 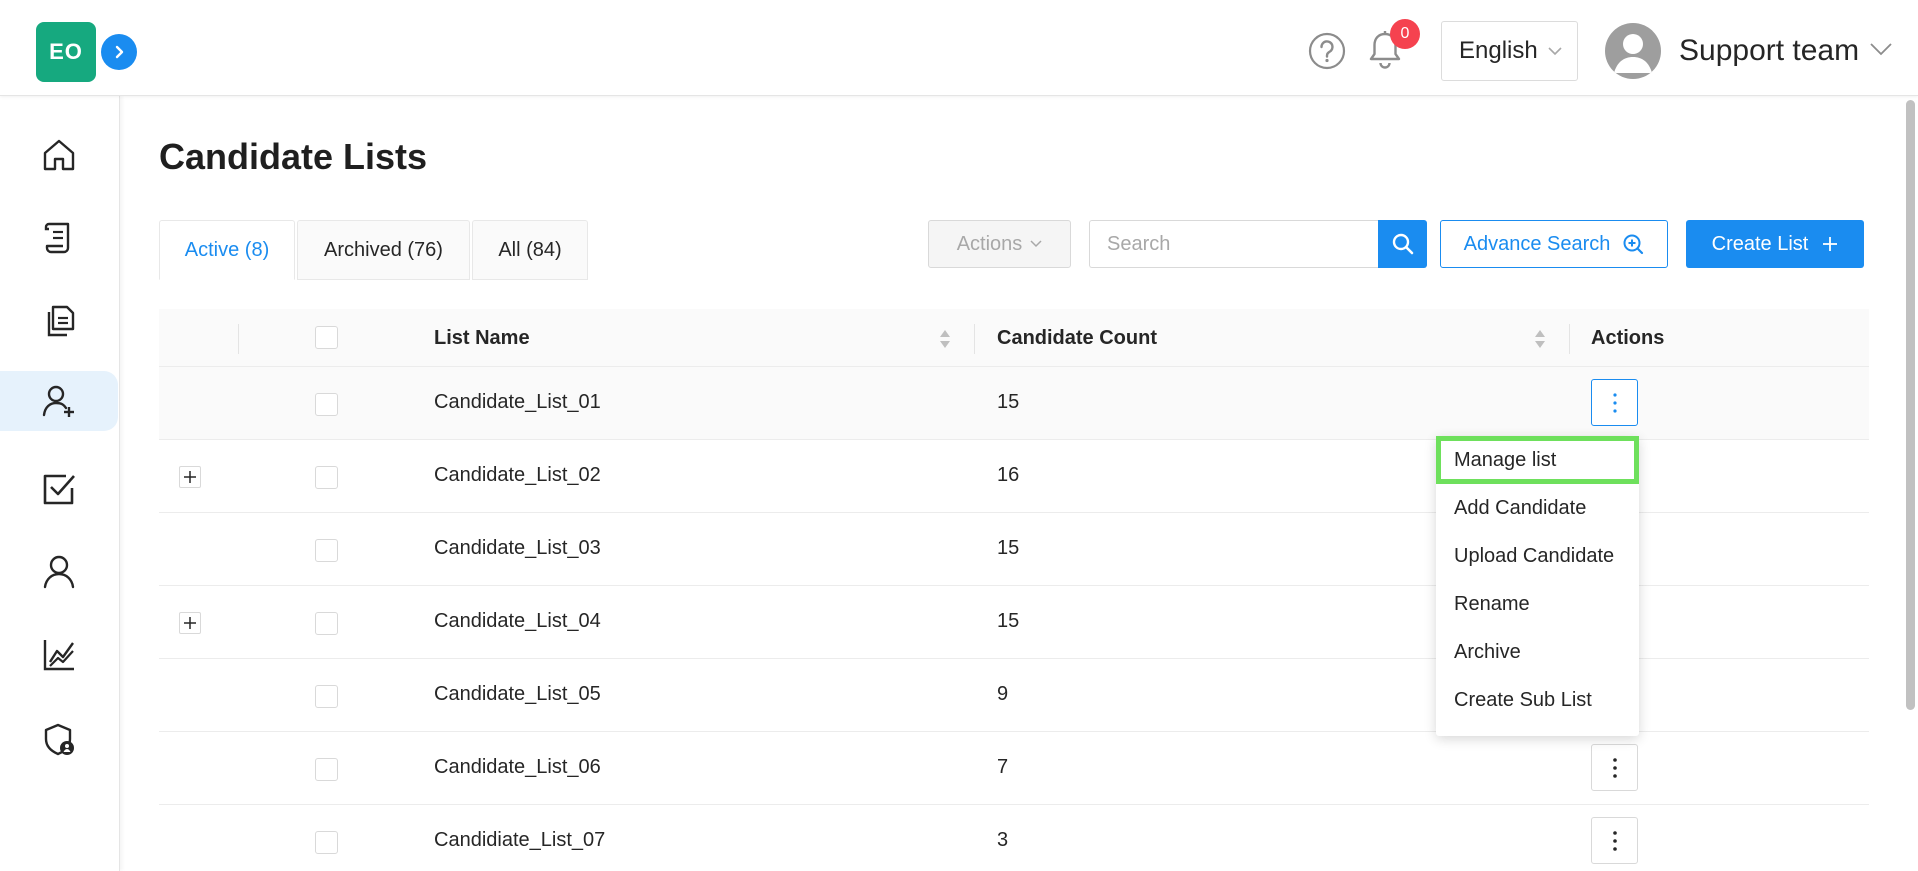 What do you see at coordinates (1537, 652) in the screenshot?
I see `menu-item-archive: Archive` at bounding box center [1537, 652].